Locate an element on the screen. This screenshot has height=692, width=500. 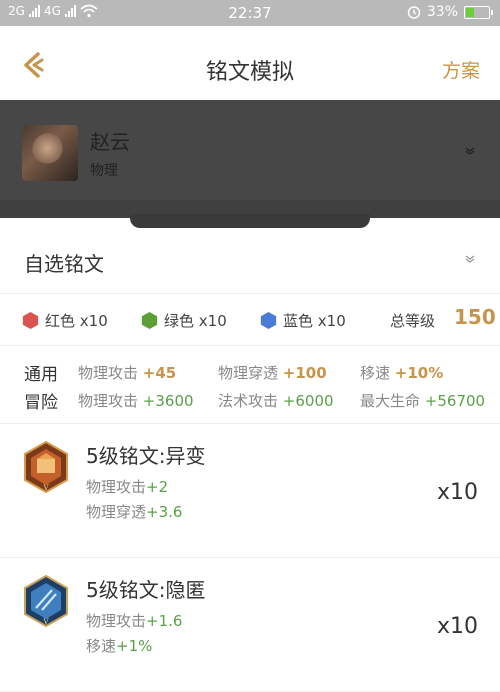
stat-row-general: 通用 物理攻击 +45 物理穿透 +100 移速 +10% is located at coordinates (250, 371).